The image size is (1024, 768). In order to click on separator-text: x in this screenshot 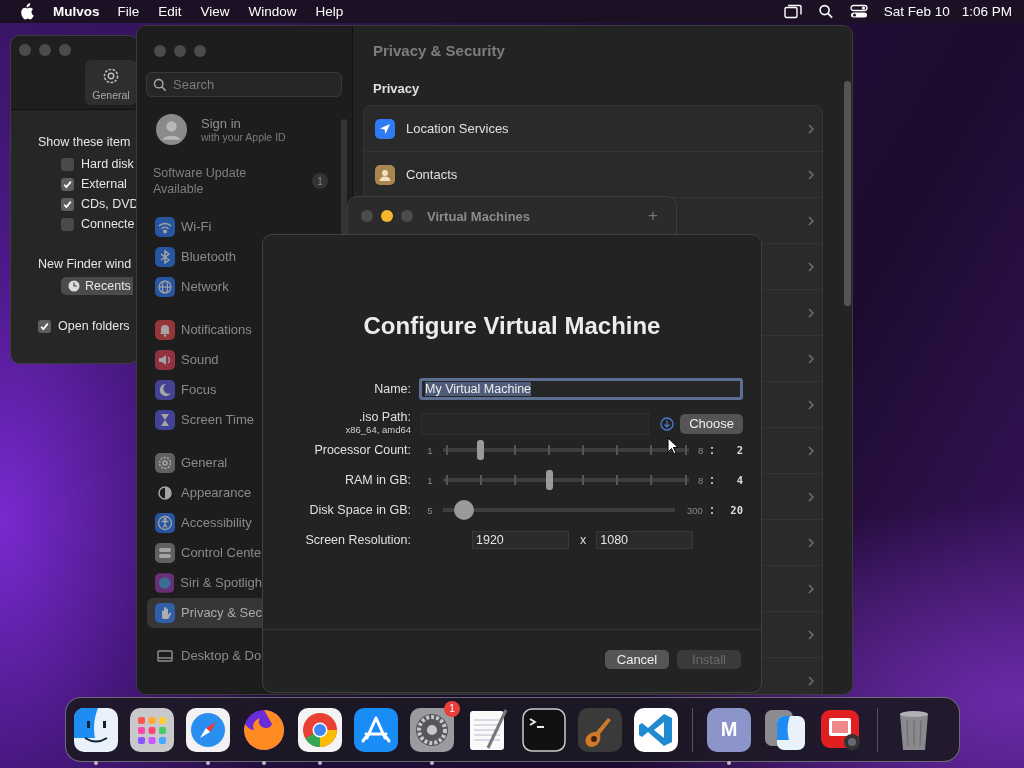, I will do `click(583, 540)`.